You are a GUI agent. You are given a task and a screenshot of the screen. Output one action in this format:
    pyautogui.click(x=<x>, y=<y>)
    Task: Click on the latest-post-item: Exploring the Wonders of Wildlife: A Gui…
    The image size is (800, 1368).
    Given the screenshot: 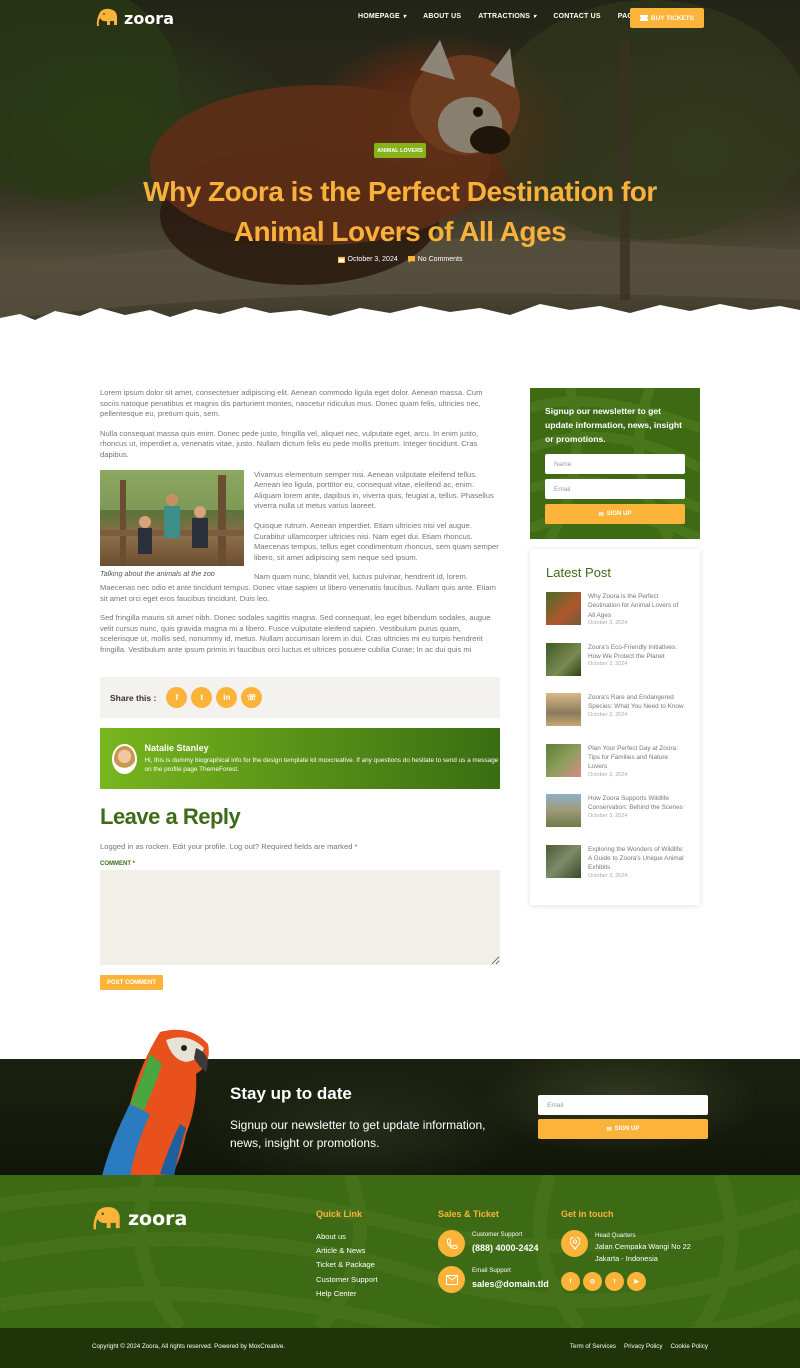 What is the action you would take?
    pyautogui.click(x=615, y=870)
    